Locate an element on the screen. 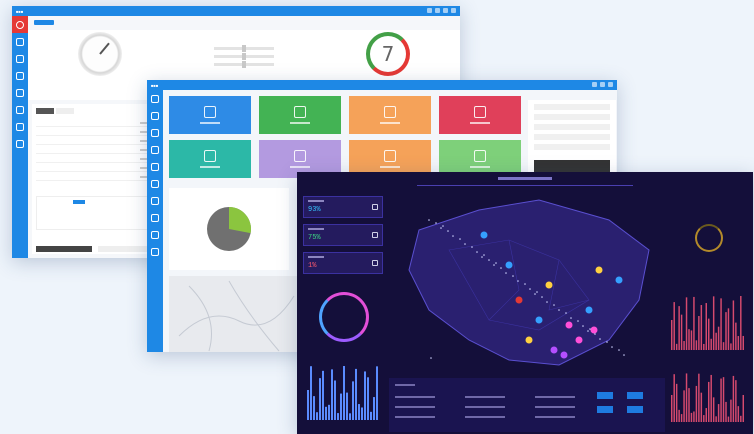  title-frame is located at coordinates (525, 179).